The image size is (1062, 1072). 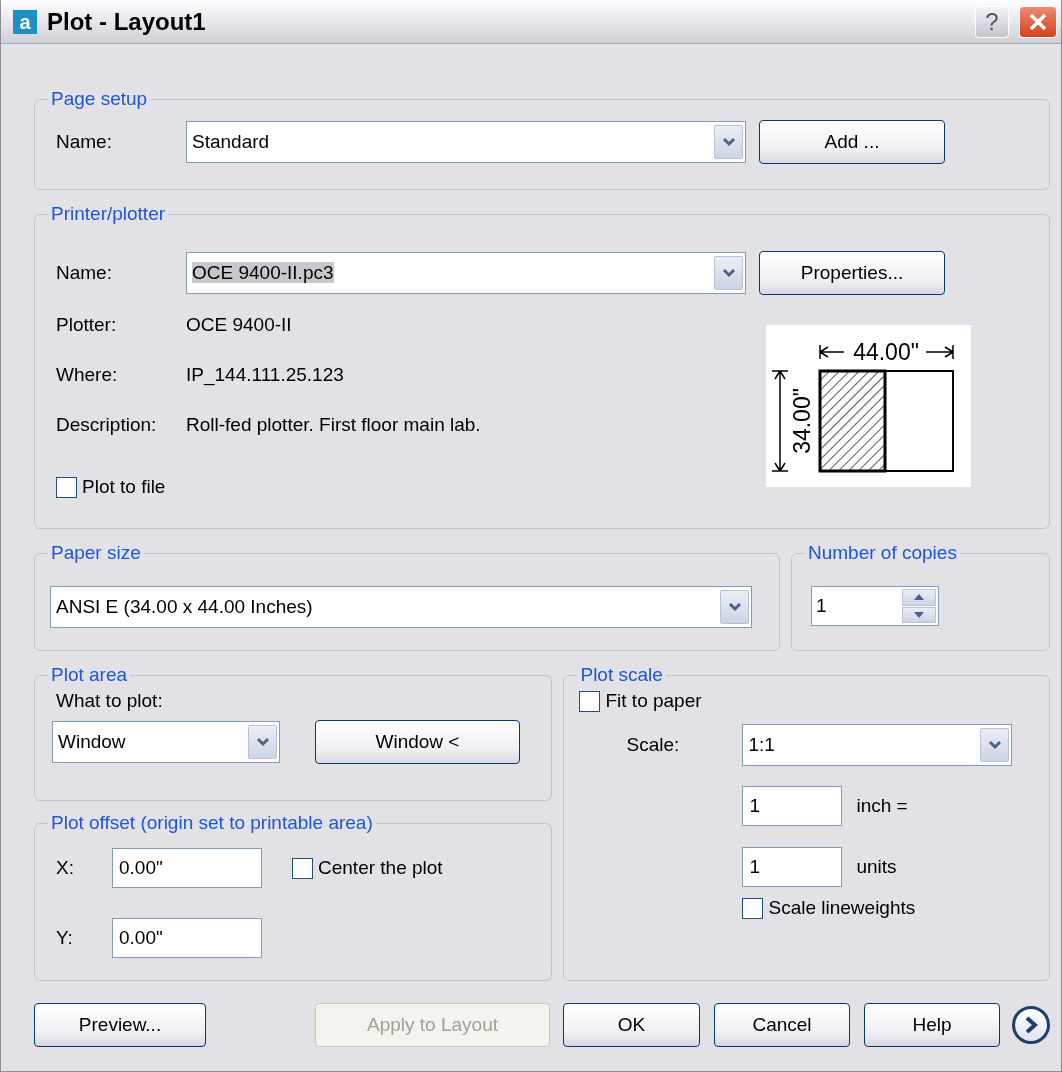 What do you see at coordinates (108, 214) in the screenshot?
I see `group-title: Printer/plotter` at bounding box center [108, 214].